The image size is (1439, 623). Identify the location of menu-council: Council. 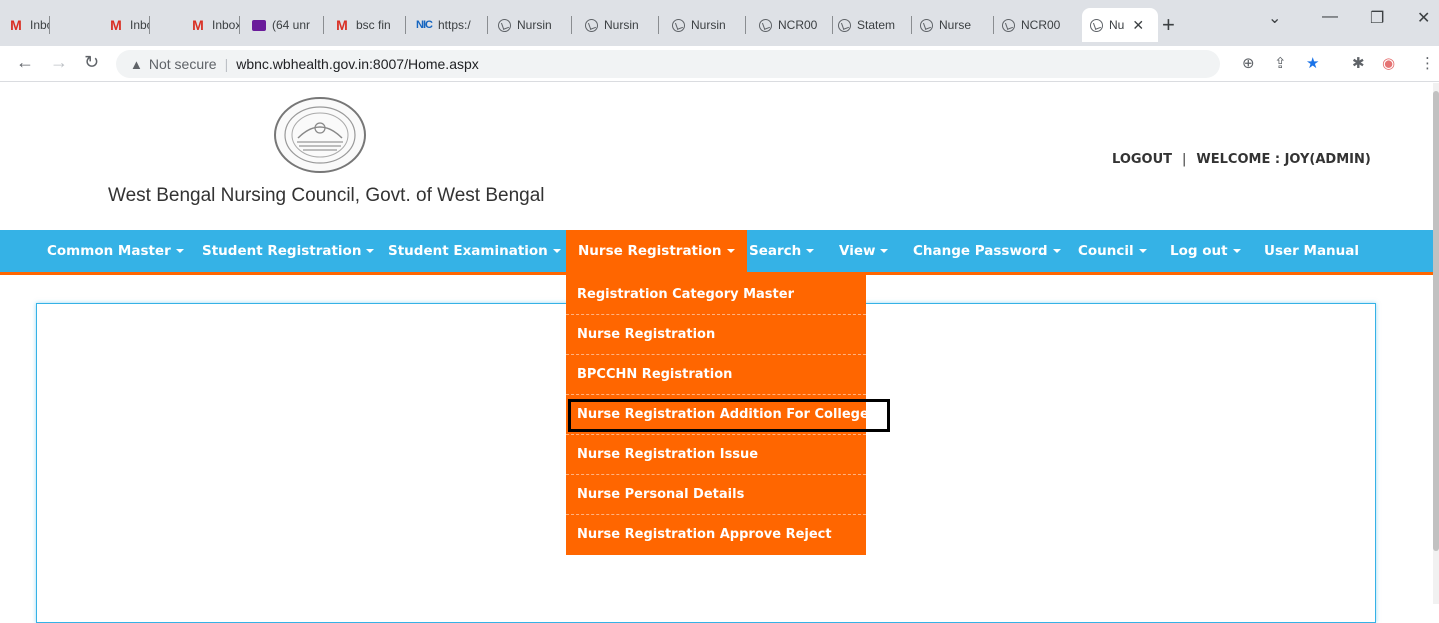
(1112, 251).